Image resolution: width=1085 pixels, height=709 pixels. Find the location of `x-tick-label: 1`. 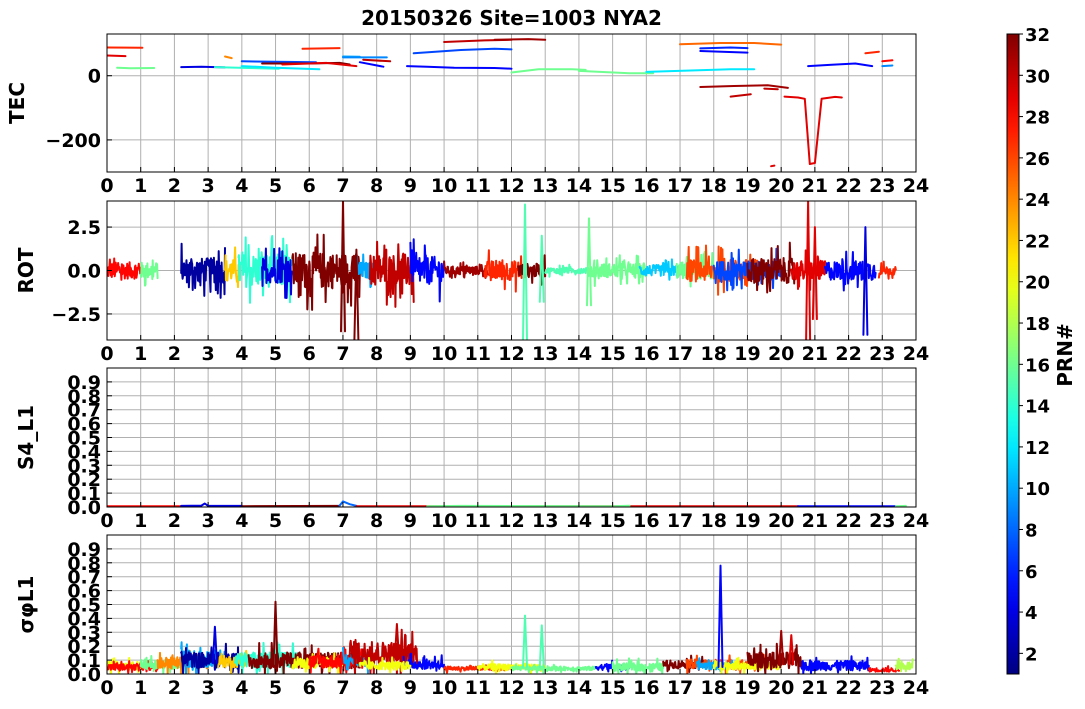

x-tick-label: 1 is located at coordinates (140, 186).